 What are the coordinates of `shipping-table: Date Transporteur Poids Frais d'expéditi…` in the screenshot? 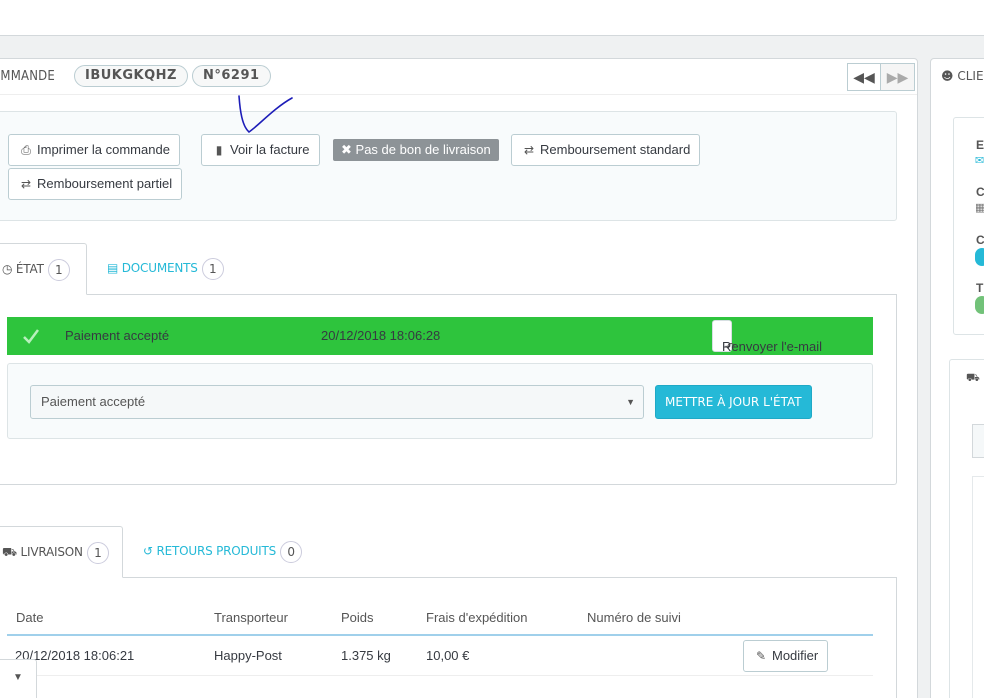 It's located at (440, 638).